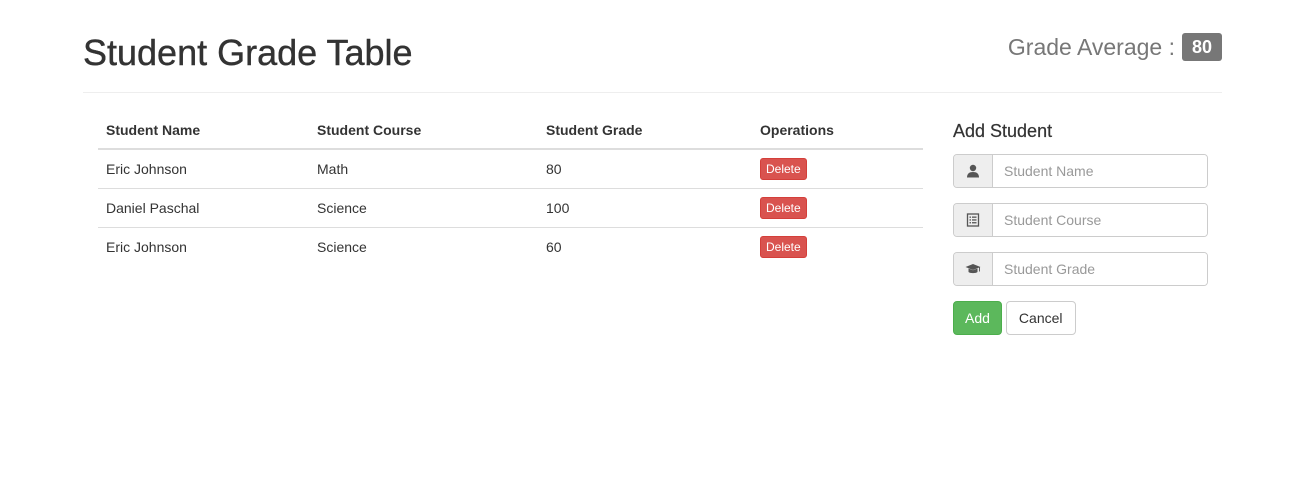  What do you see at coordinates (423, 169) in the screenshot?
I see `student-course-cell: Math` at bounding box center [423, 169].